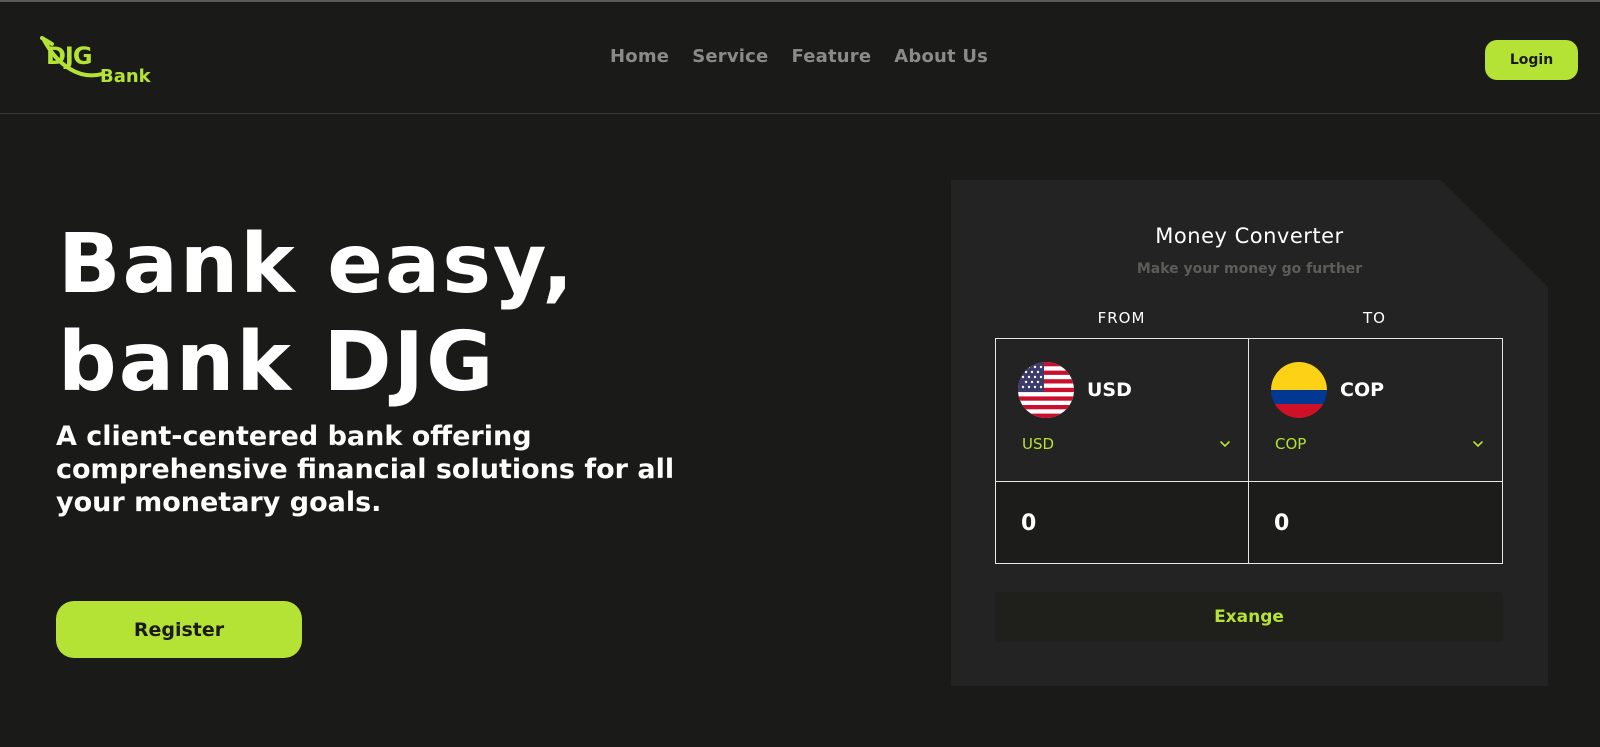  I want to click on nav-about-us: About Us, so click(941, 56).